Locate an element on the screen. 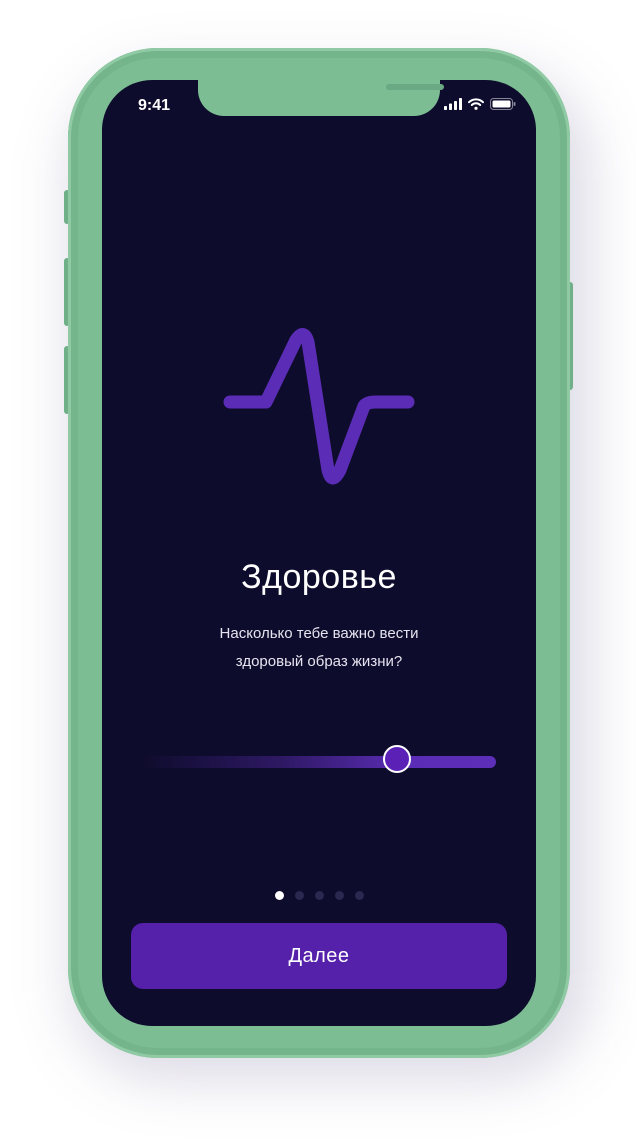 The height and width of the screenshot is (1138, 636). notch is located at coordinates (321, 98).